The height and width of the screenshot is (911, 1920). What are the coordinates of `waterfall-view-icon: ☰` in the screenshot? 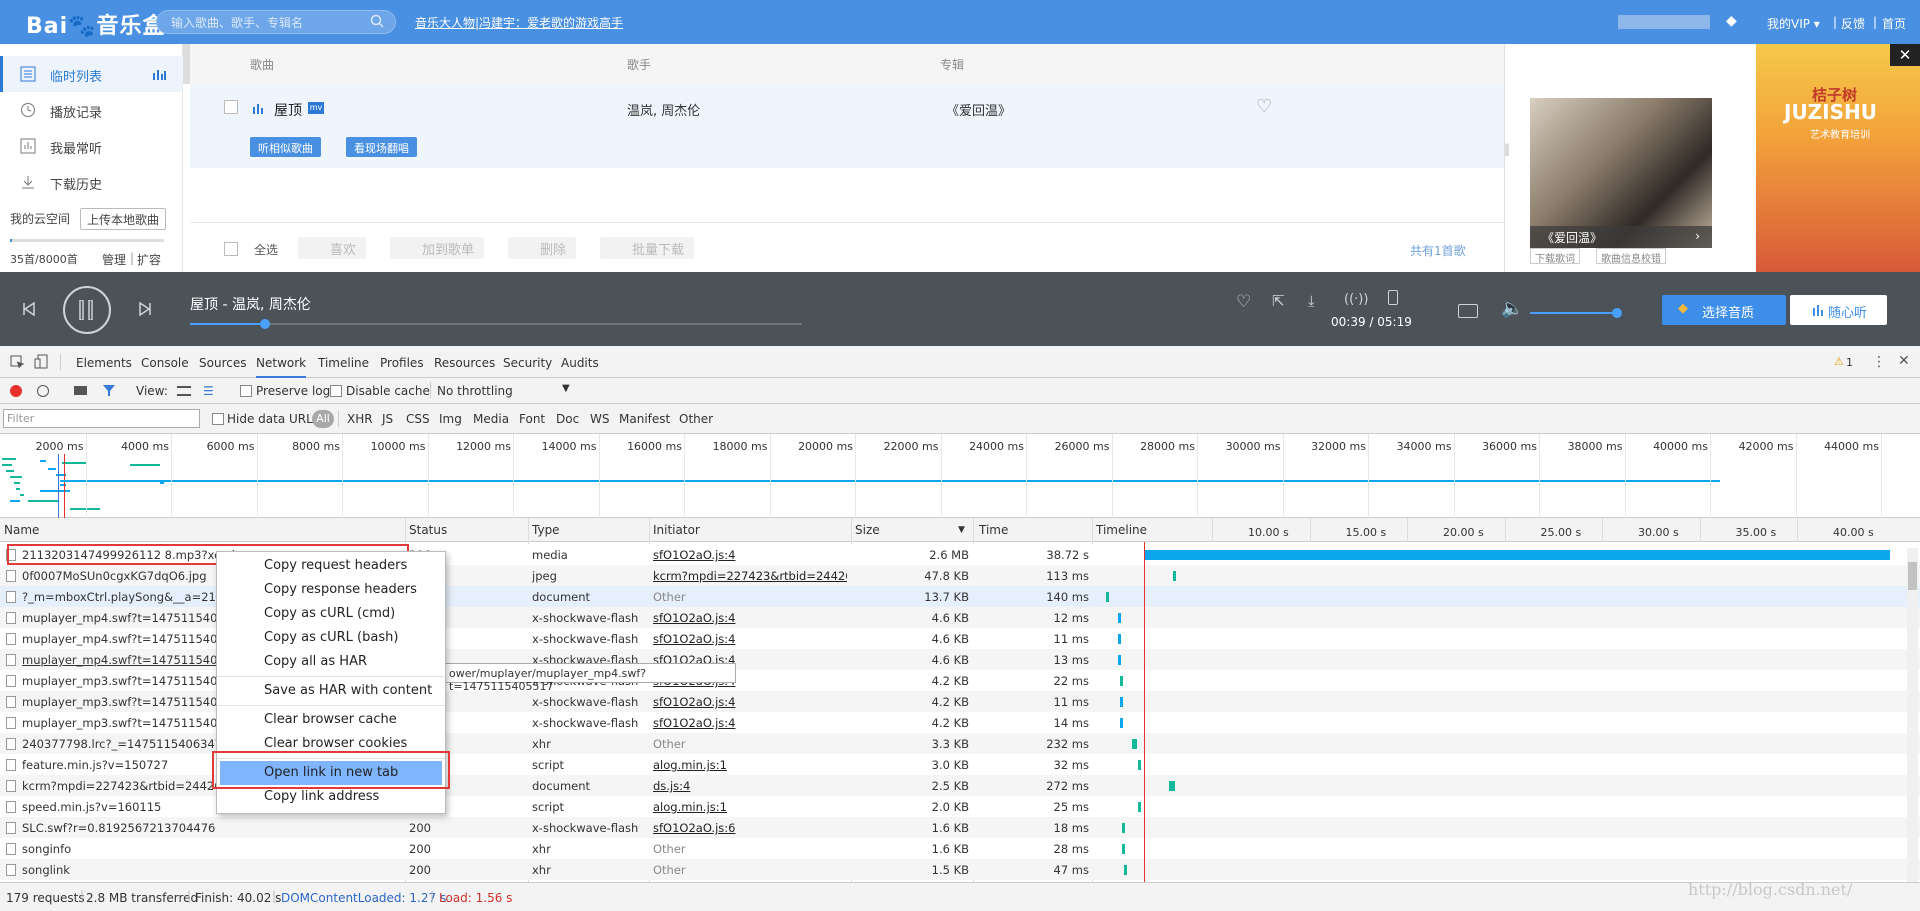 It's located at (208, 391).